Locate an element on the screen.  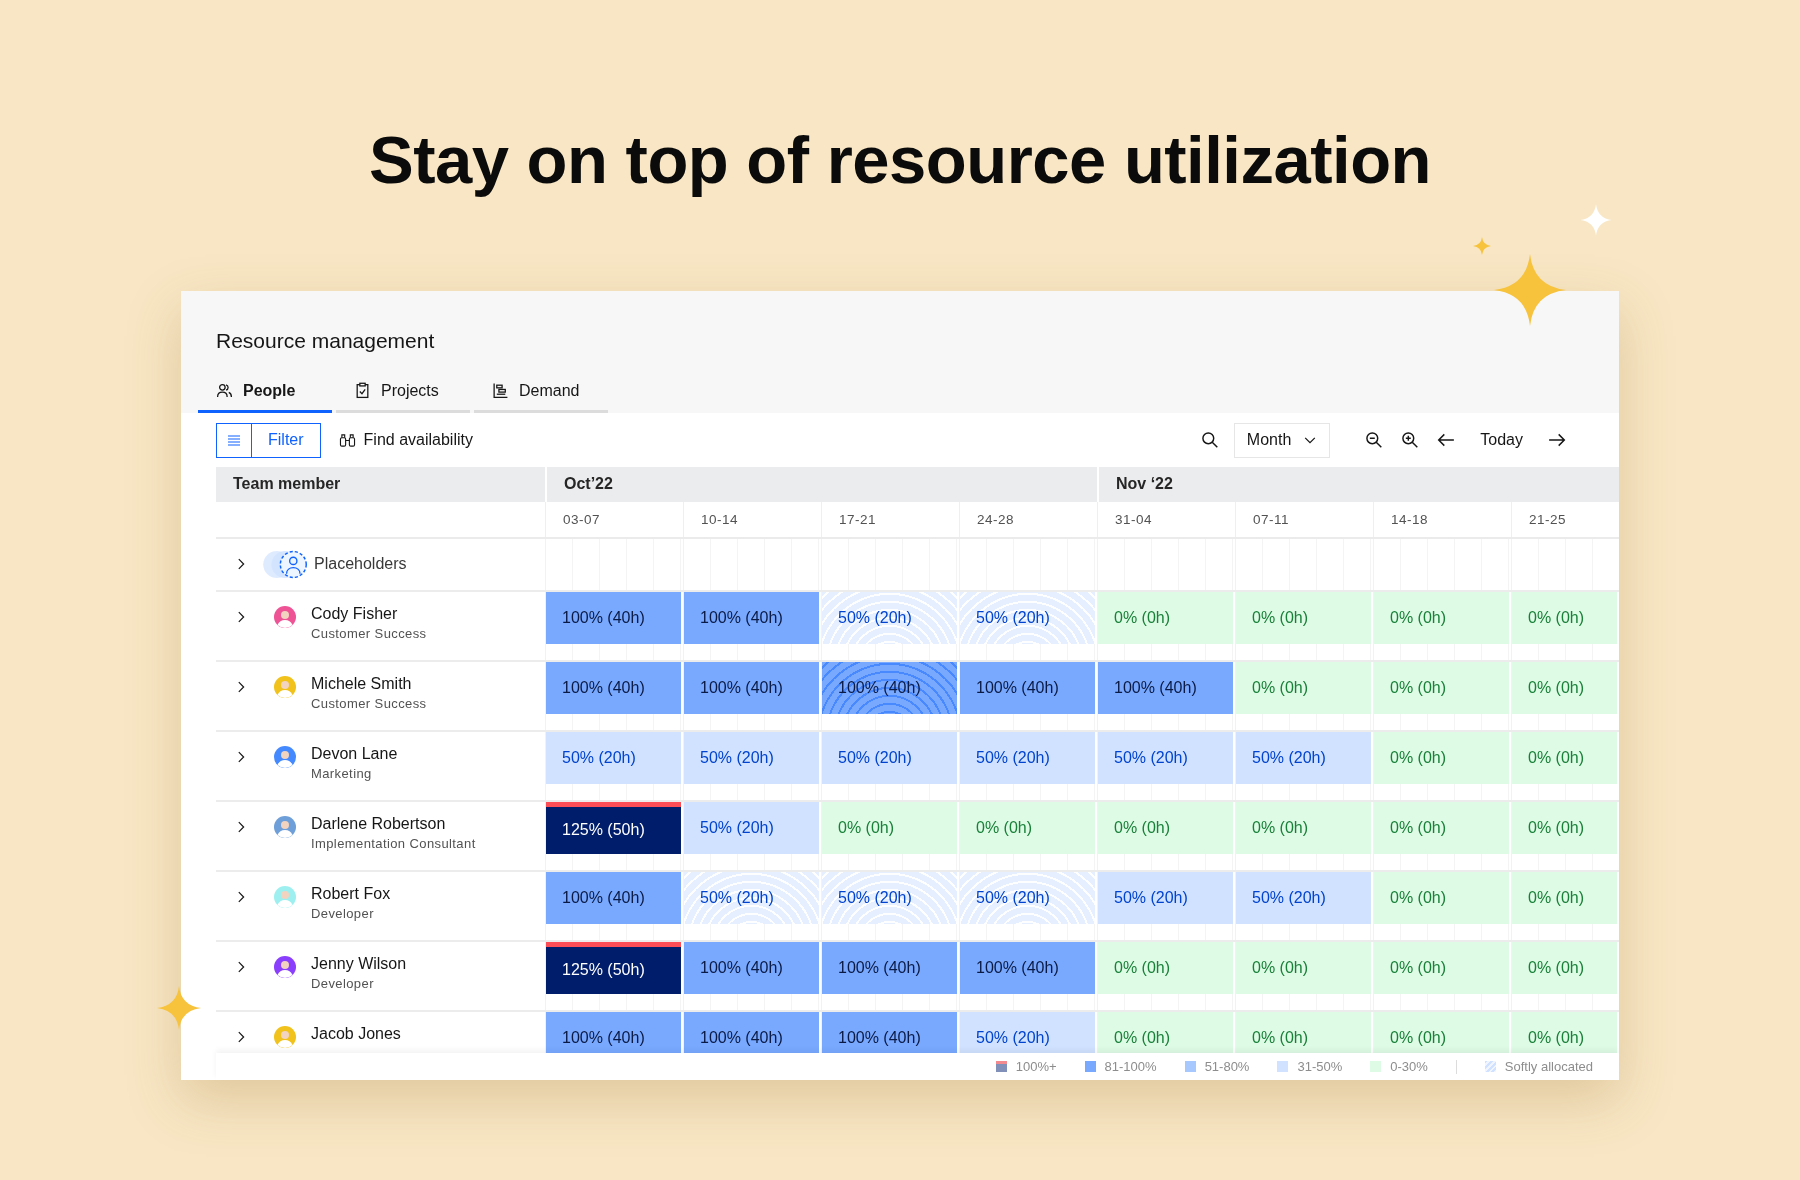
tab: Demand is located at coordinates (541, 392).